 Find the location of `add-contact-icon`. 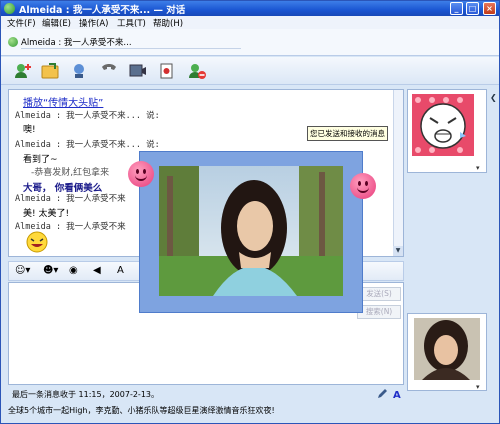

add-contact-icon is located at coordinates (23, 71).